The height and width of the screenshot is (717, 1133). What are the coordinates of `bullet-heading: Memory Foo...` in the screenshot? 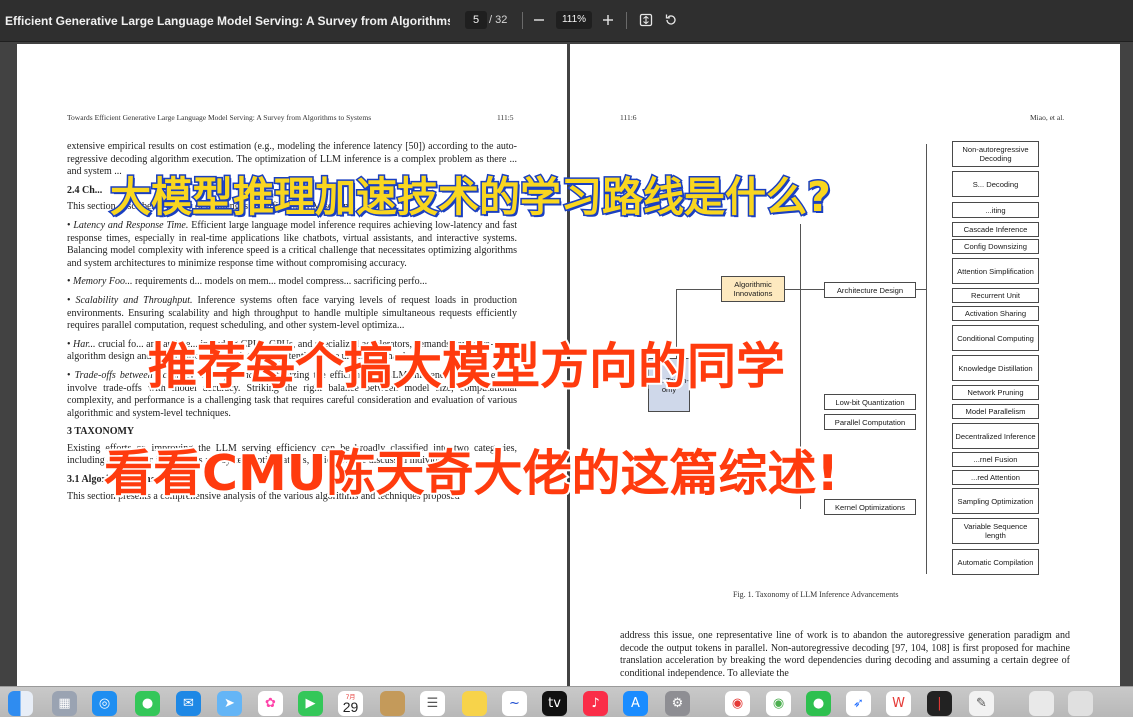 It's located at (103, 282).